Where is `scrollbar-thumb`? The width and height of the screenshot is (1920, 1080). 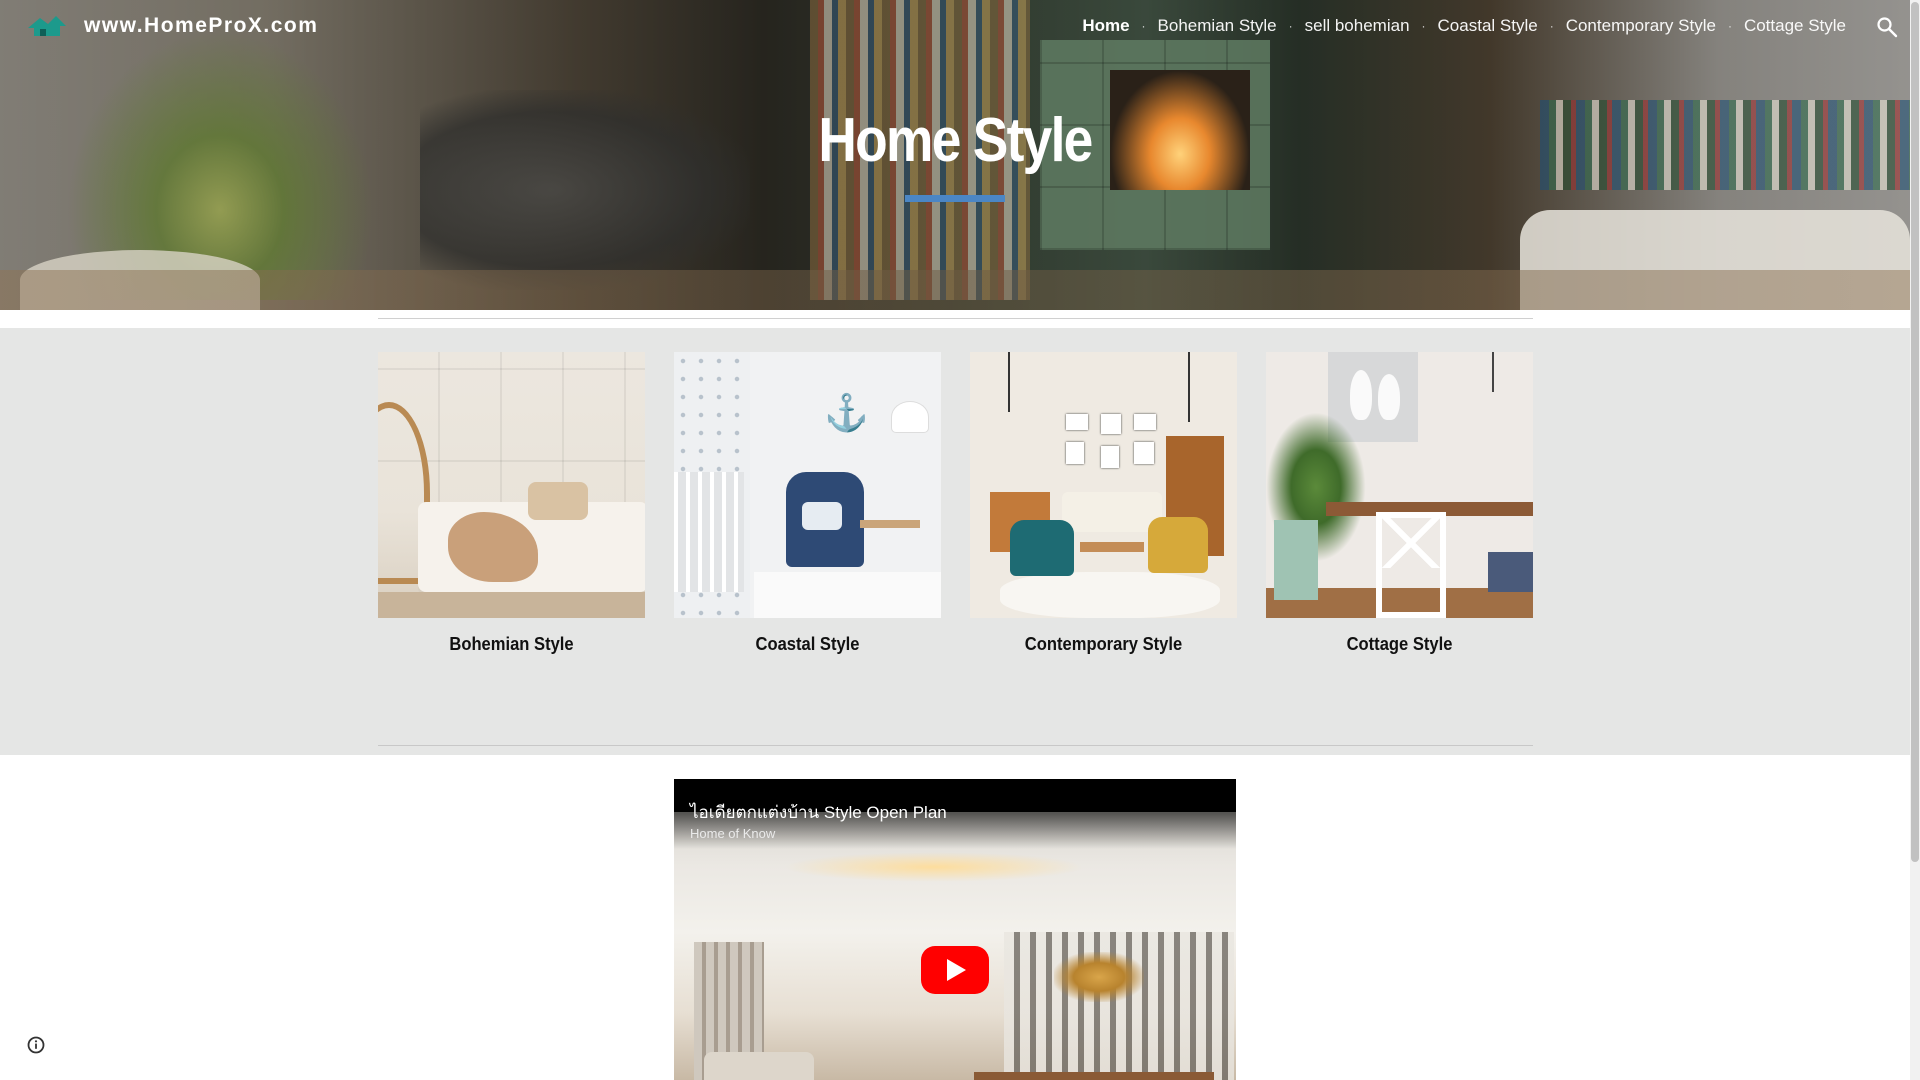 scrollbar-thumb is located at coordinates (1915, 432).